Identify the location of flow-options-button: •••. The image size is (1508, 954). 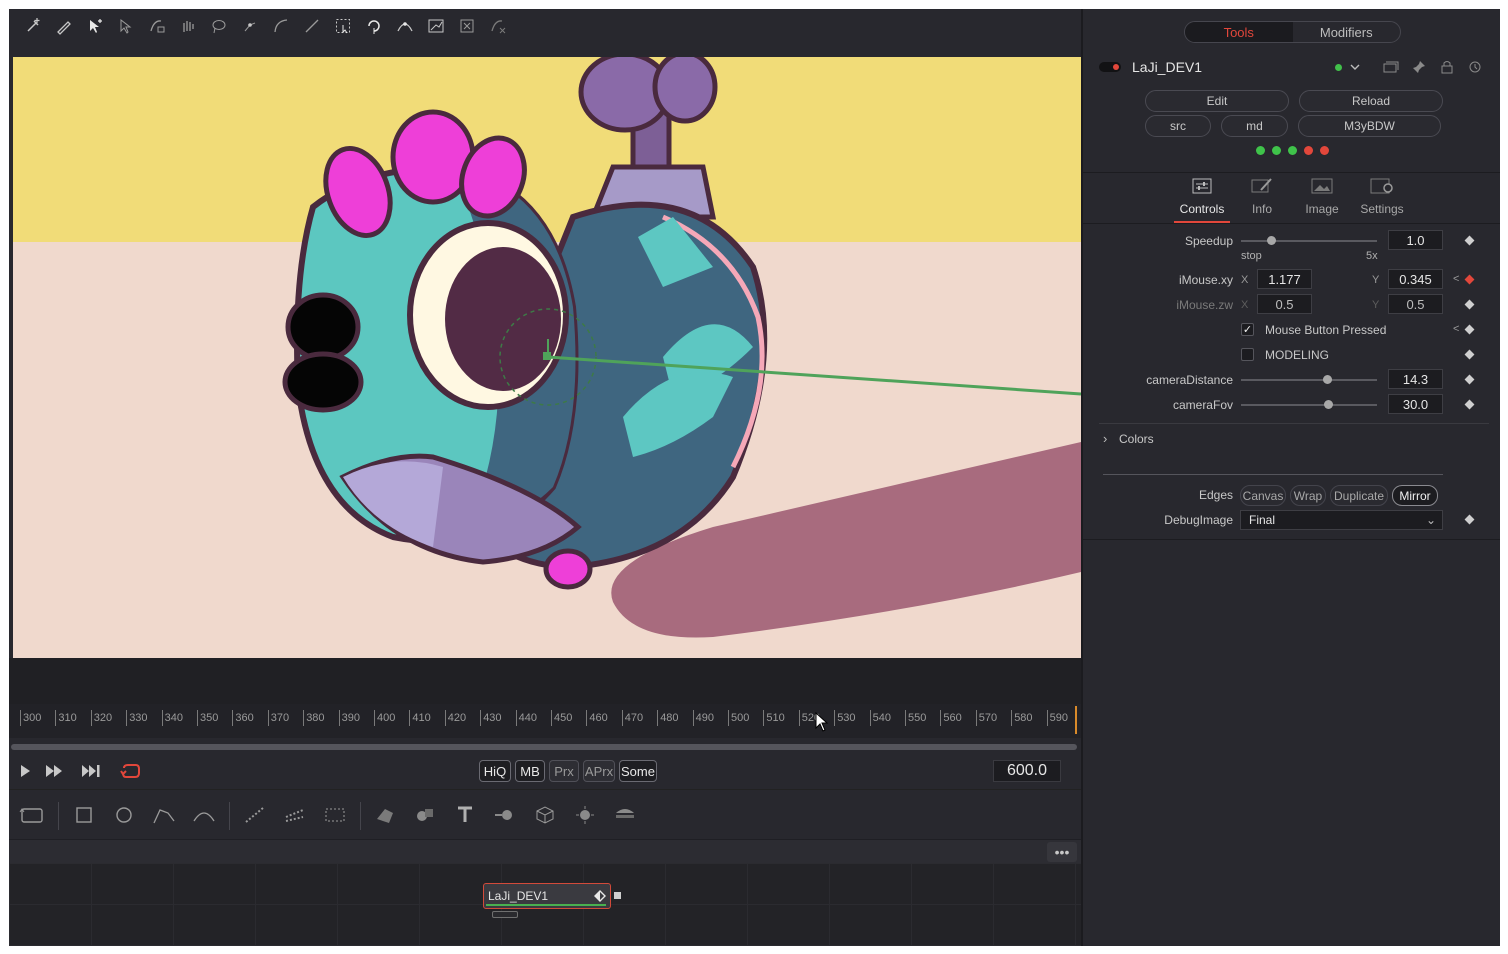
(1062, 852).